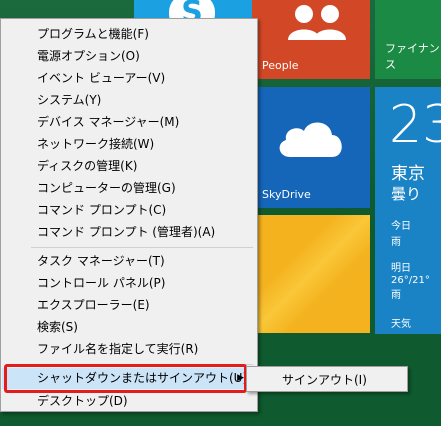  I want to click on weather-tile-label: 天気, so click(401, 324).